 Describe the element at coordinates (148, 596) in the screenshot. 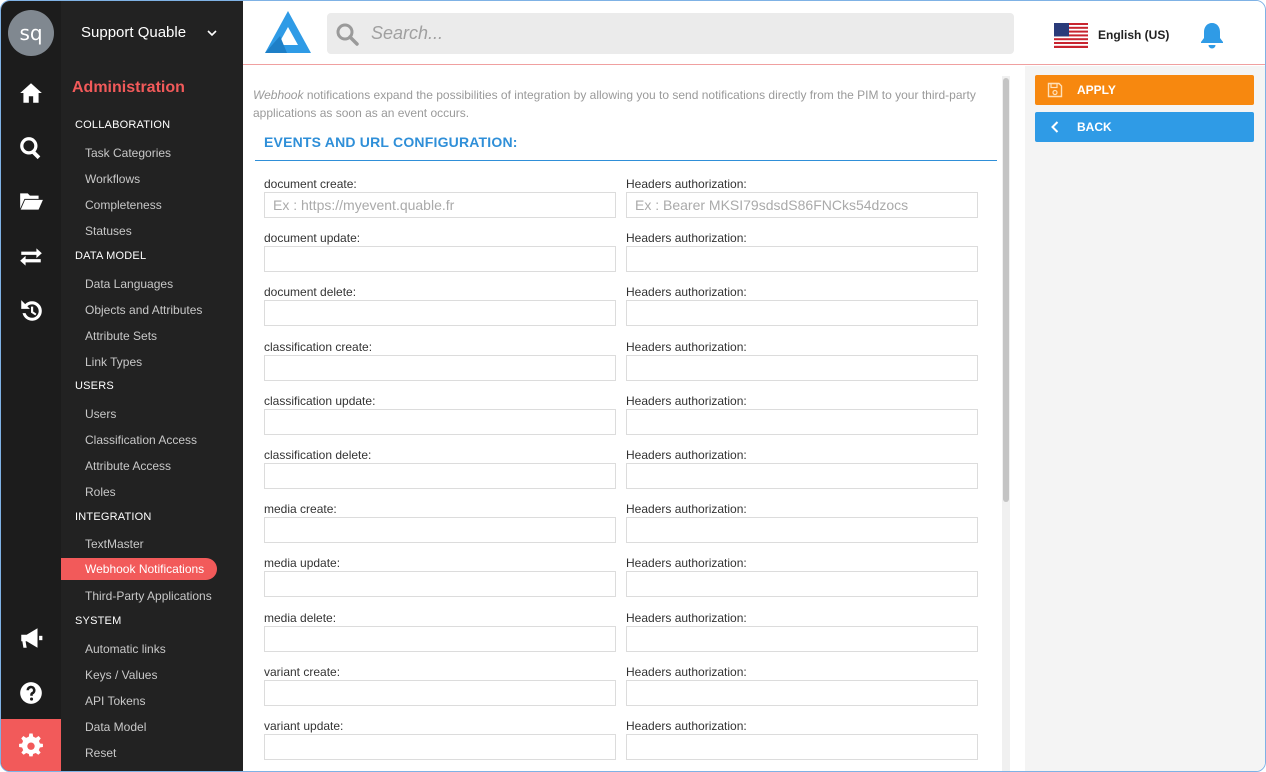

I see `sidebar-item-third-party-applications: Third-Party Applications` at that location.